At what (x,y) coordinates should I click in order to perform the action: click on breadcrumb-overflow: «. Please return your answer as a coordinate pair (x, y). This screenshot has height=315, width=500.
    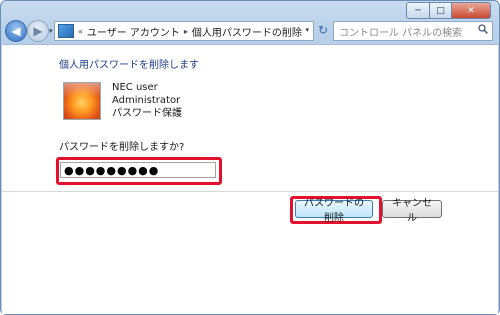
    Looking at the image, I should click on (80, 31).